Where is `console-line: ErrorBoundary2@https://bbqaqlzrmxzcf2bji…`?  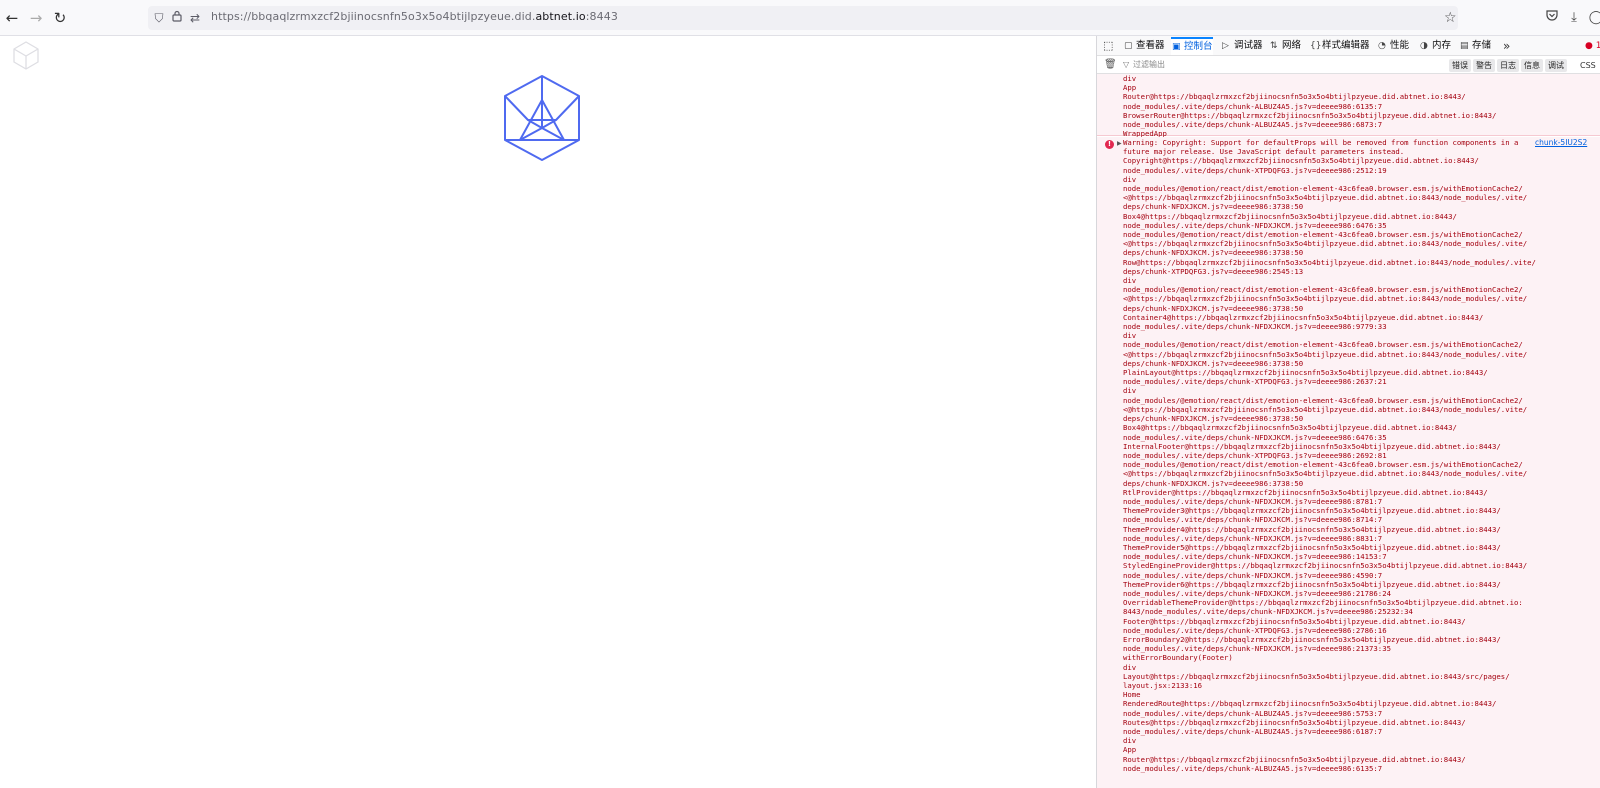
console-line: ErrorBoundary2@https://bbqaqlzrmxzcf2bji… is located at coordinates (1312, 639).